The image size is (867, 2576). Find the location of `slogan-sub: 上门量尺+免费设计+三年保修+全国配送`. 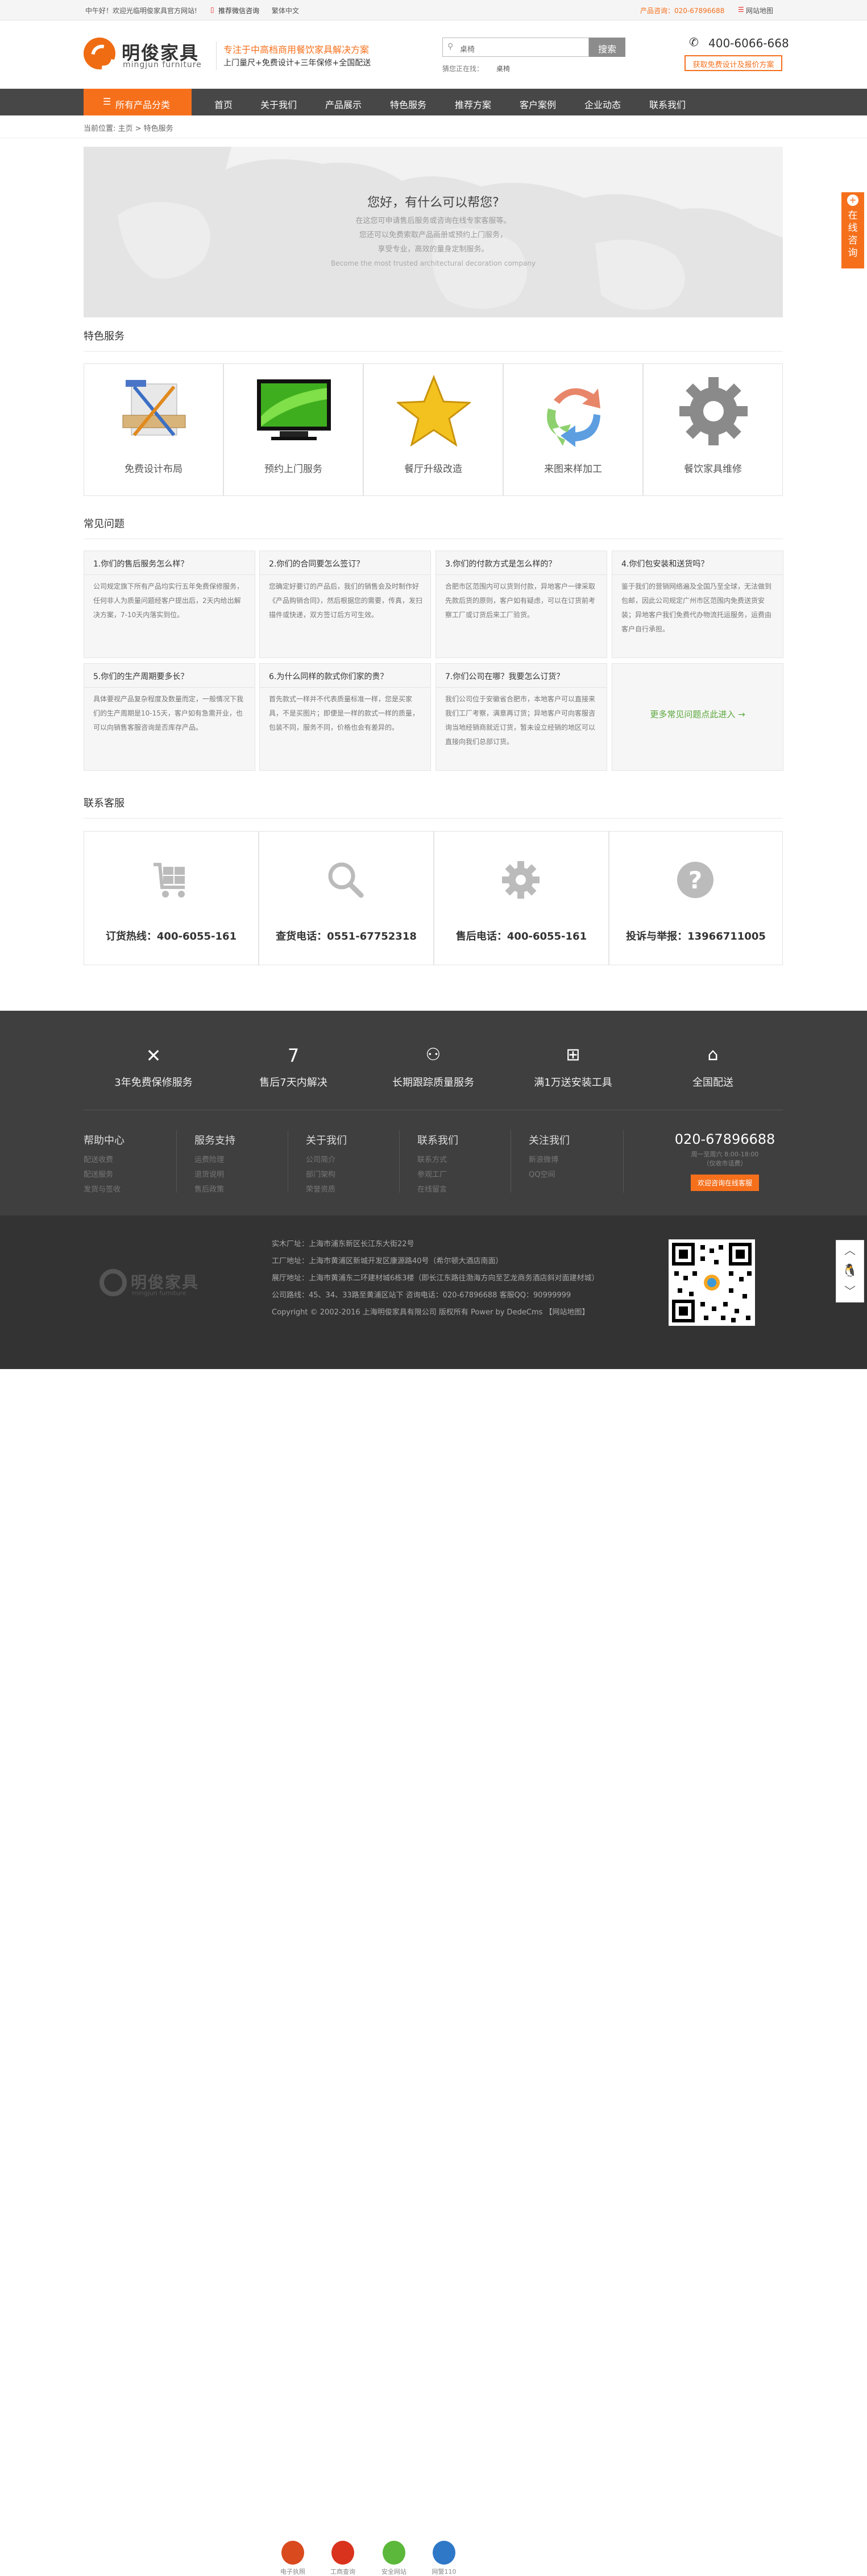

slogan-sub: 上门量尺+免费设计+三年保修+全国配送 is located at coordinates (297, 64).